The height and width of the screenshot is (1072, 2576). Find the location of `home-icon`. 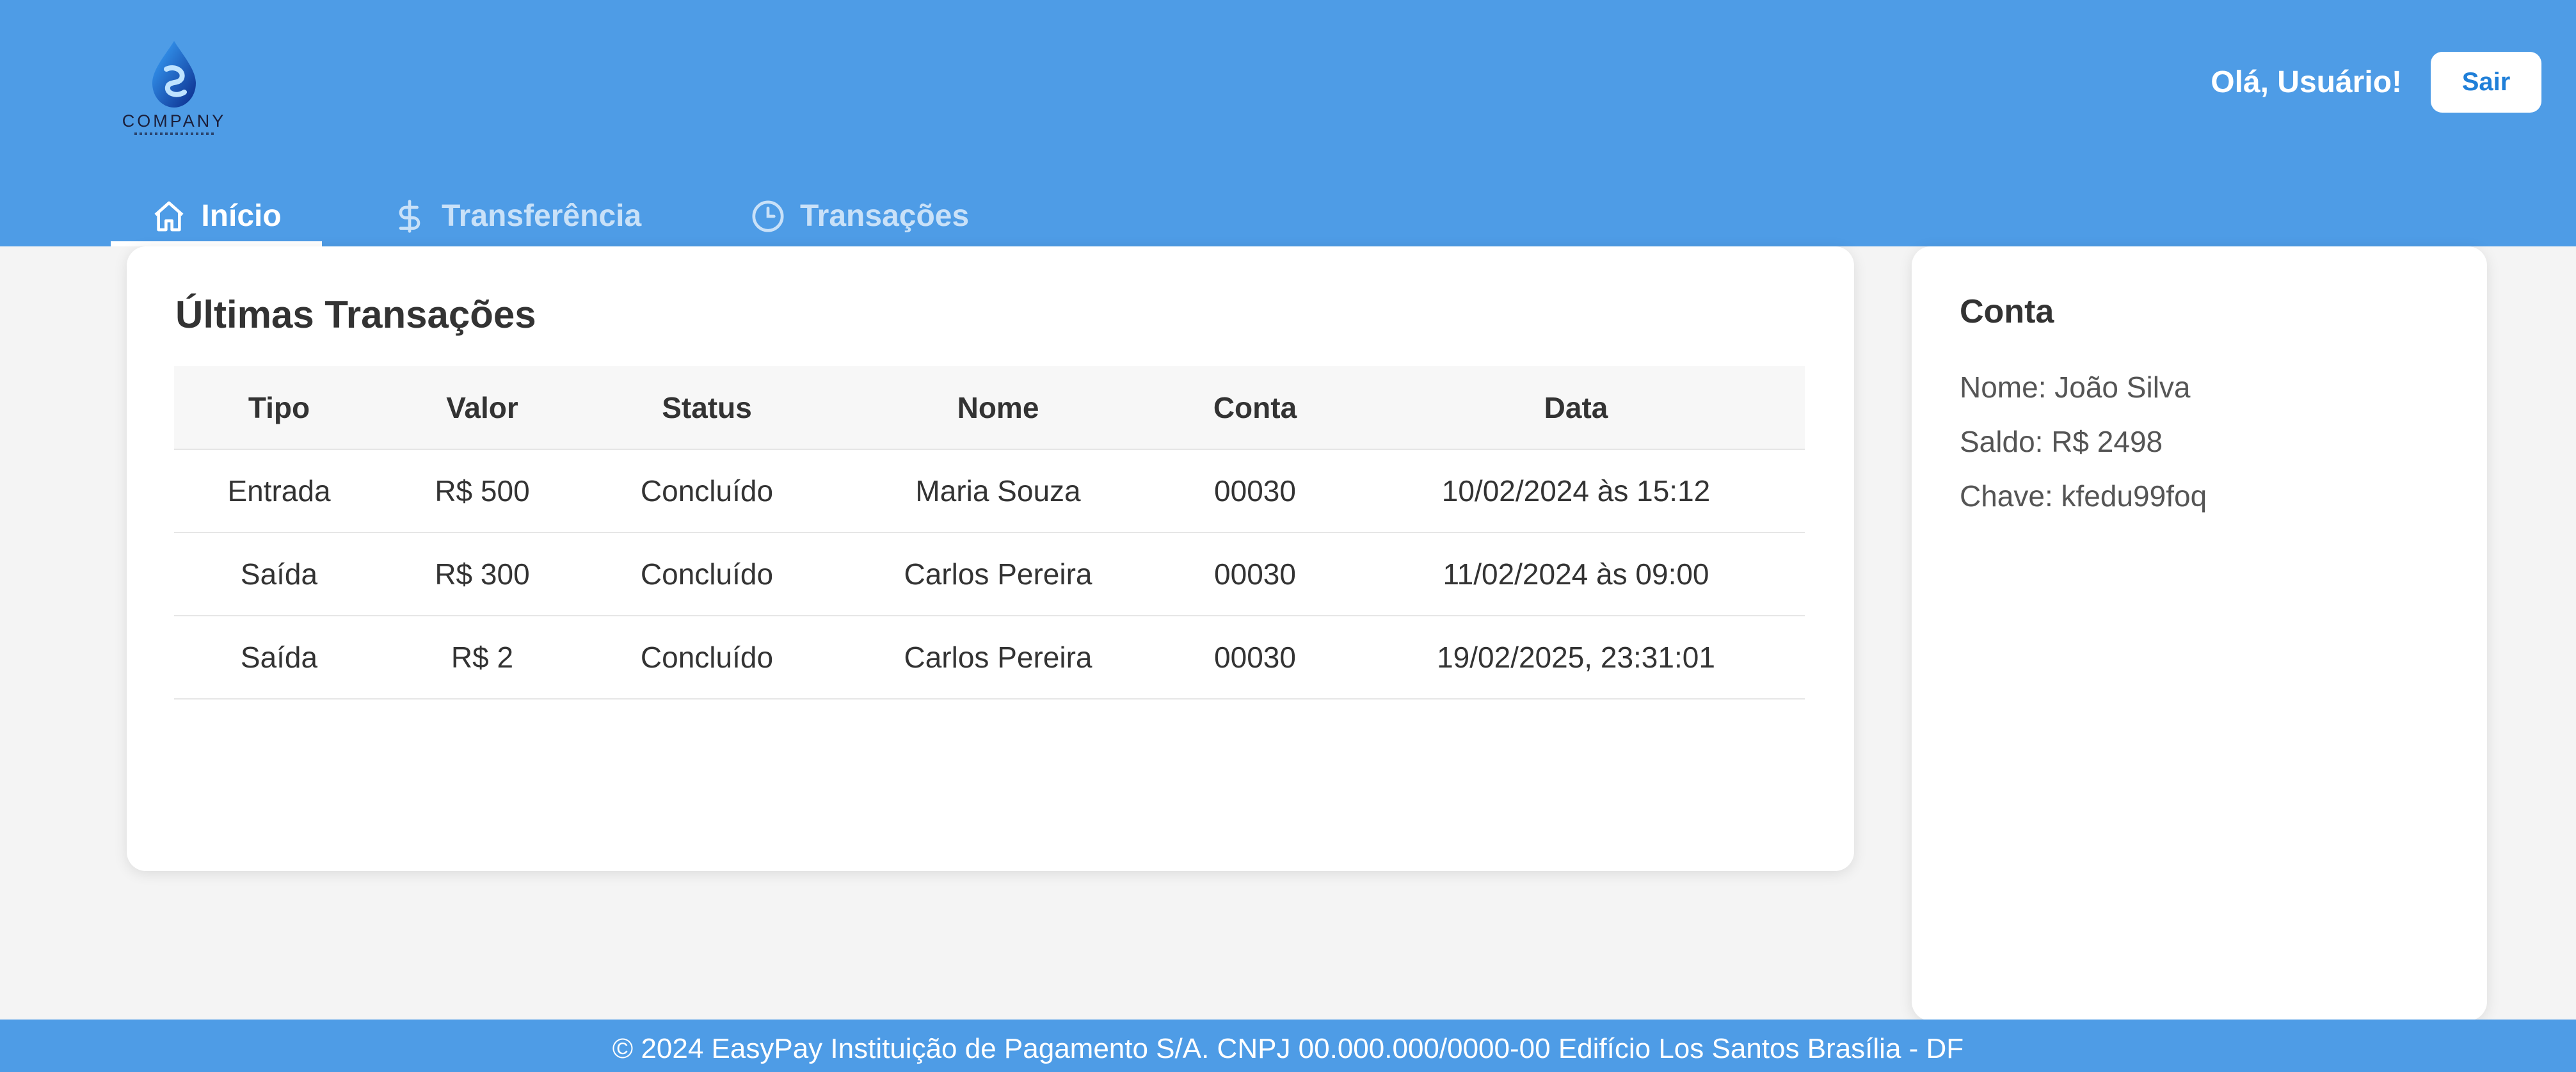

home-icon is located at coordinates (169, 216).